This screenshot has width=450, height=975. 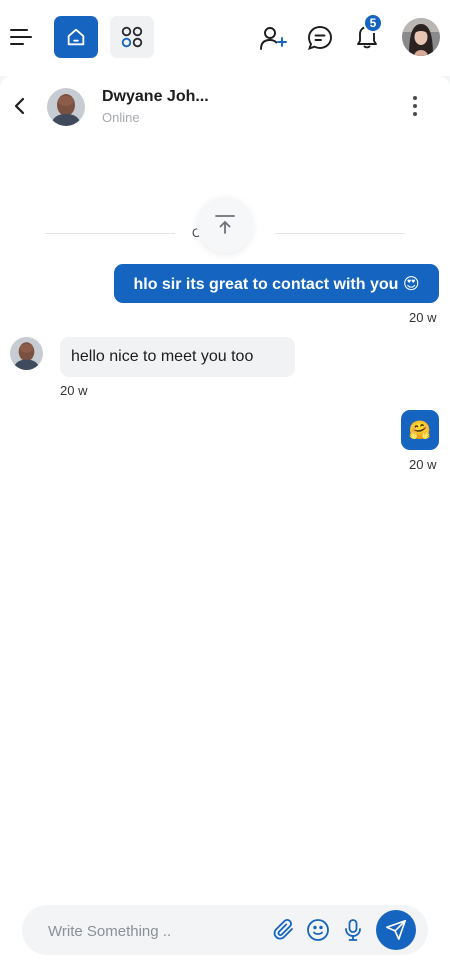 I want to click on chat-icon, so click(x=319, y=38).